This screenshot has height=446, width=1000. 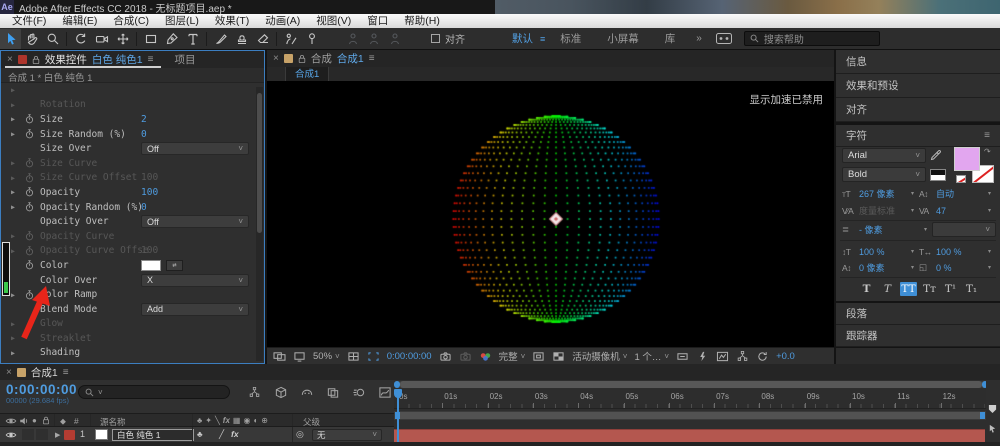 I want to click on panel-header-段落: 段落, so click(x=918, y=314).